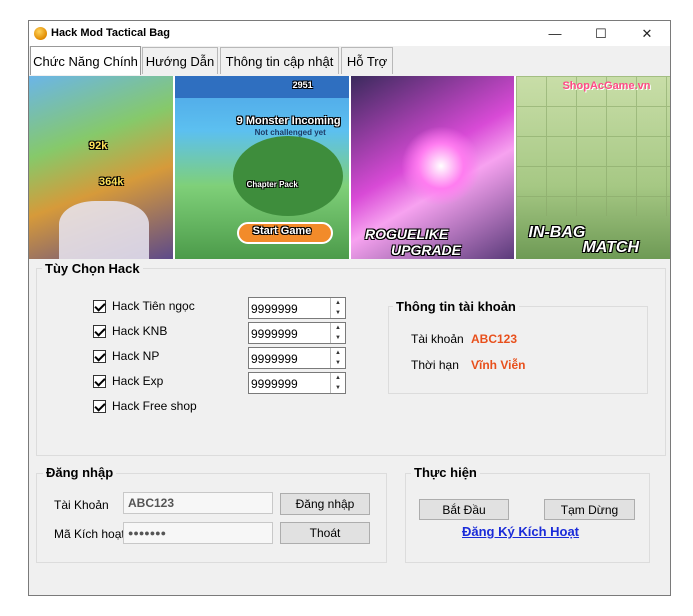 This screenshot has width=693, height=616. I want to click on hack-knb-checkbox: Hack KNB, so click(130, 331).